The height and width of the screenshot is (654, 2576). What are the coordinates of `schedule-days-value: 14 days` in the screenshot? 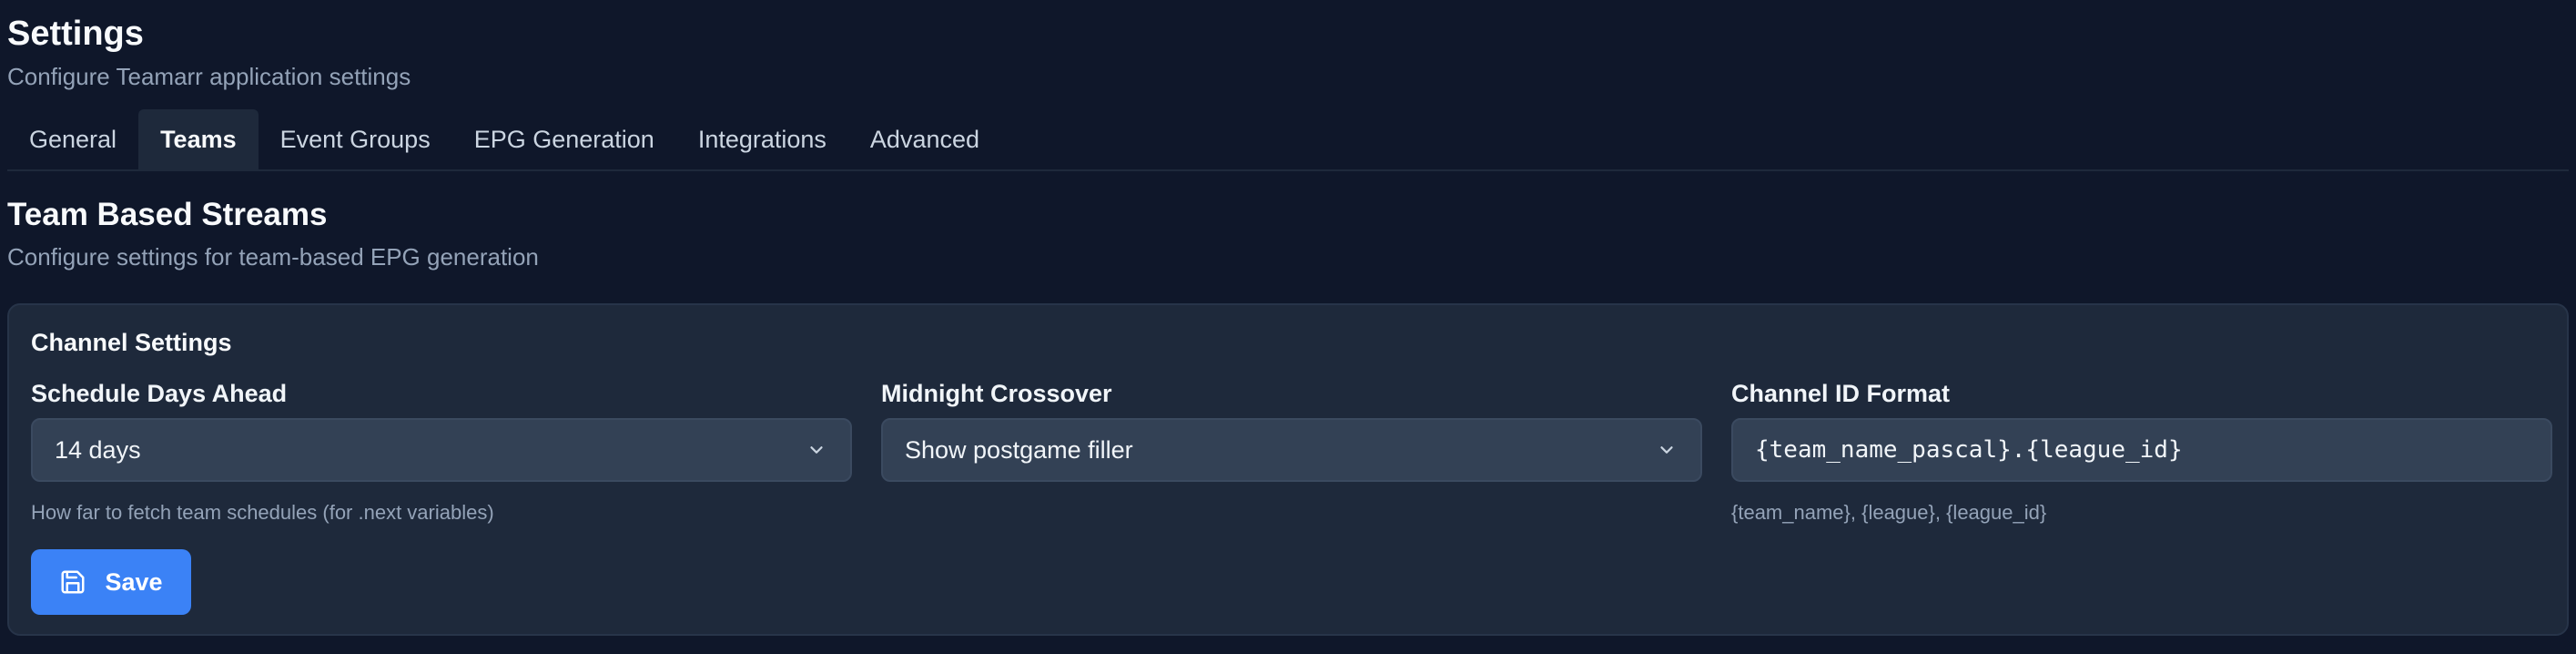 It's located at (98, 449).